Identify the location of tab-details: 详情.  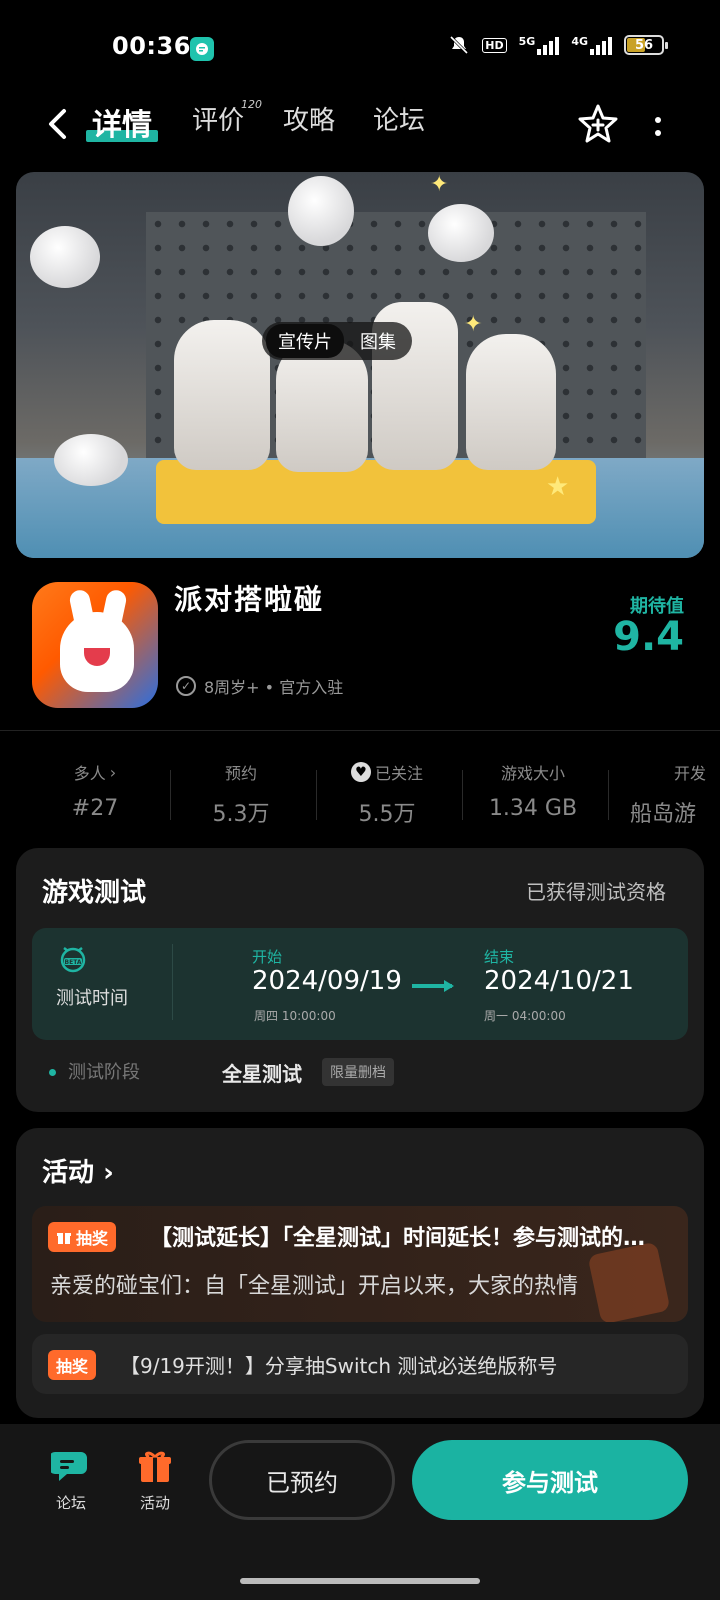
(122, 122).